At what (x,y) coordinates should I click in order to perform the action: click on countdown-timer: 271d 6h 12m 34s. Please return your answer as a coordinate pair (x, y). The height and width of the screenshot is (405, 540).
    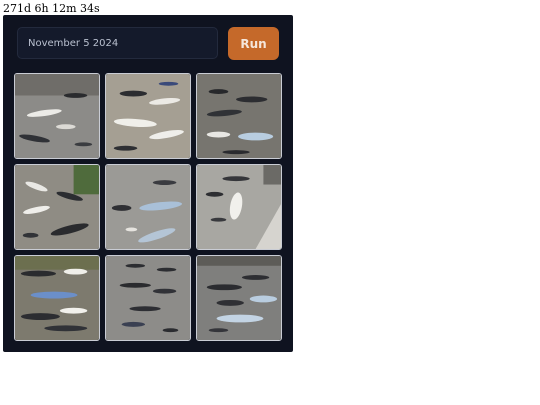
    Looking at the image, I should click on (51, 8).